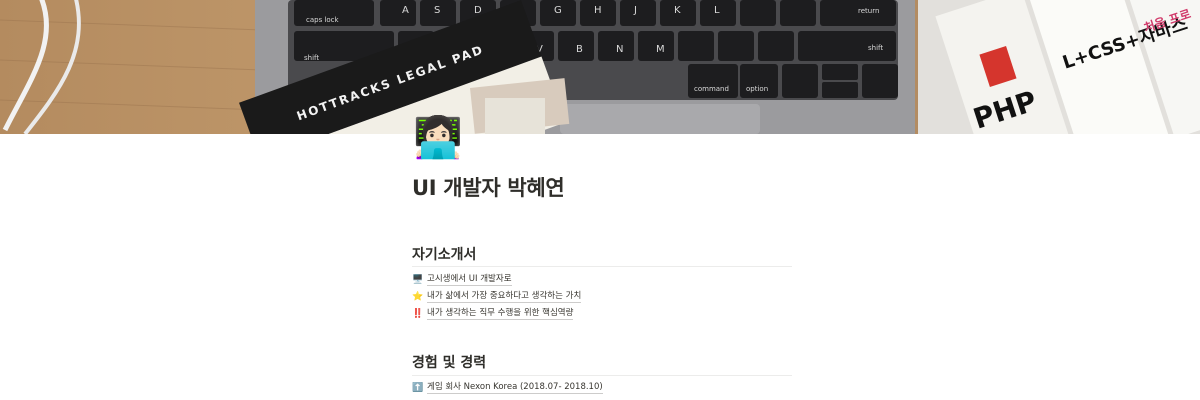 The image size is (1200, 400). Describe the element at coordinates (323, 20) in the screenshot. I see `key-caps-lock: caps lock` at that location.